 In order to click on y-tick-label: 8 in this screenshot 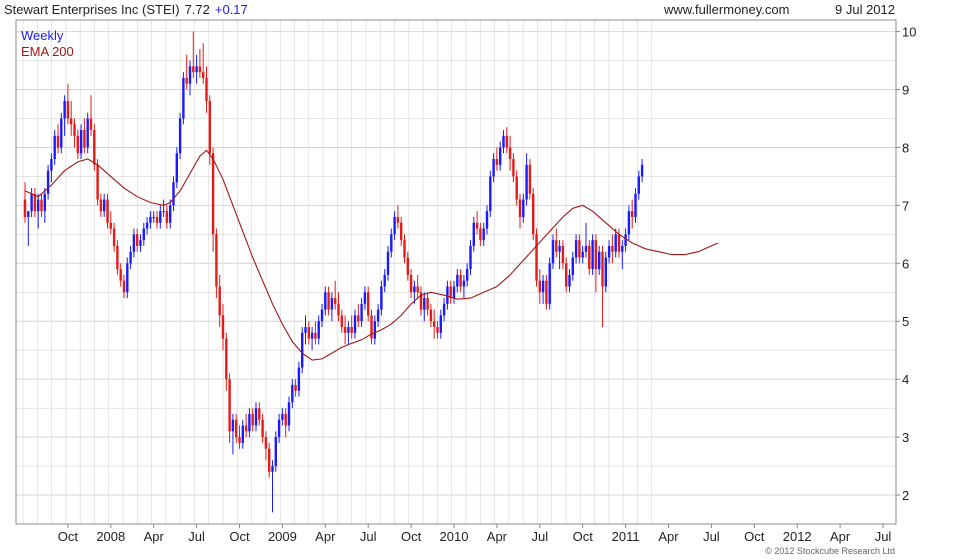, I will do `click(905, 147)`.